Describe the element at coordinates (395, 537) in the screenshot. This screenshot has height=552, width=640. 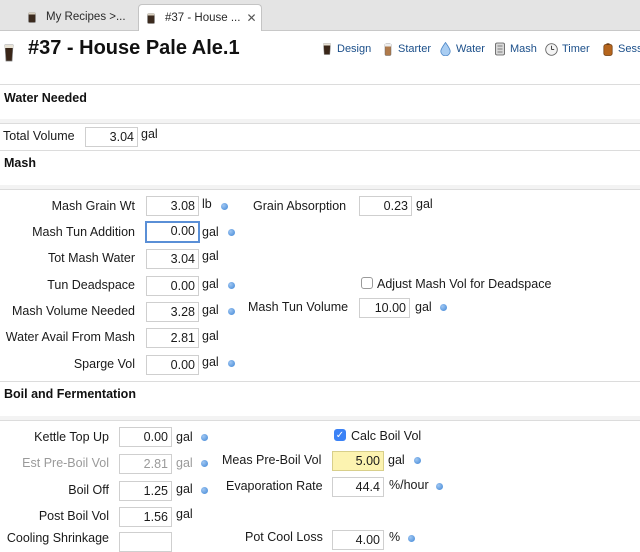
I see `pot-cool-loss-unit: %` at that location.